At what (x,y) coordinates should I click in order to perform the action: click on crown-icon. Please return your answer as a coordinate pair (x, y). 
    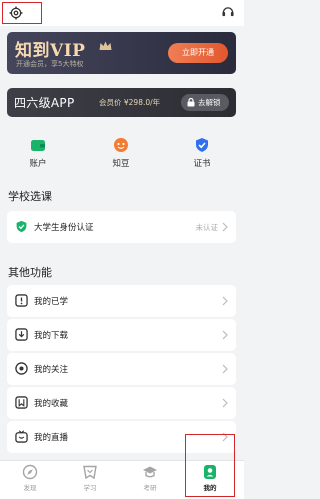
    Looking at the image, I should click on (105, 45).